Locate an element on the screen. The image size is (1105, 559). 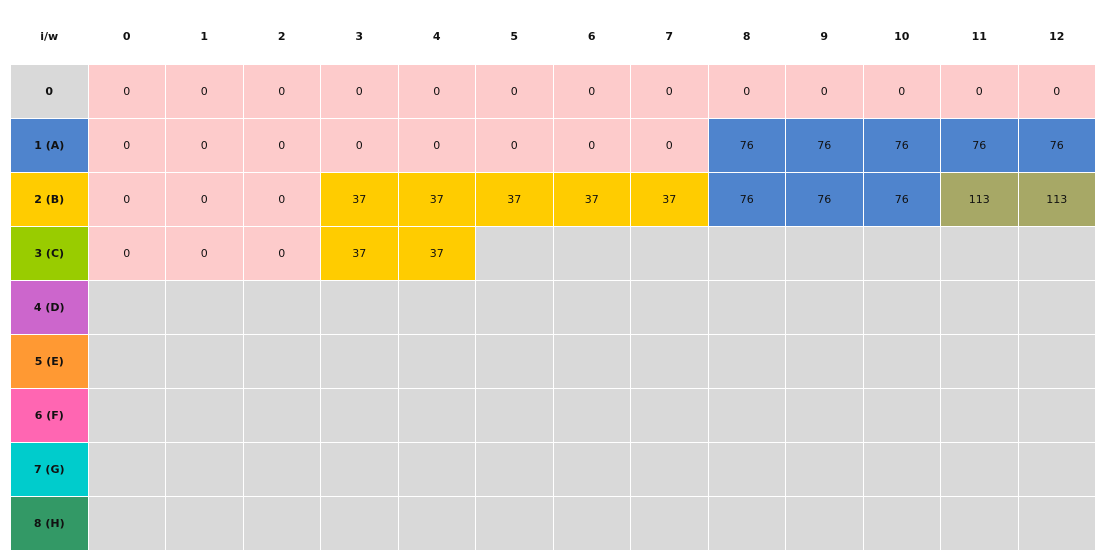
column-header: 3 is located at coordinates (359, 37).